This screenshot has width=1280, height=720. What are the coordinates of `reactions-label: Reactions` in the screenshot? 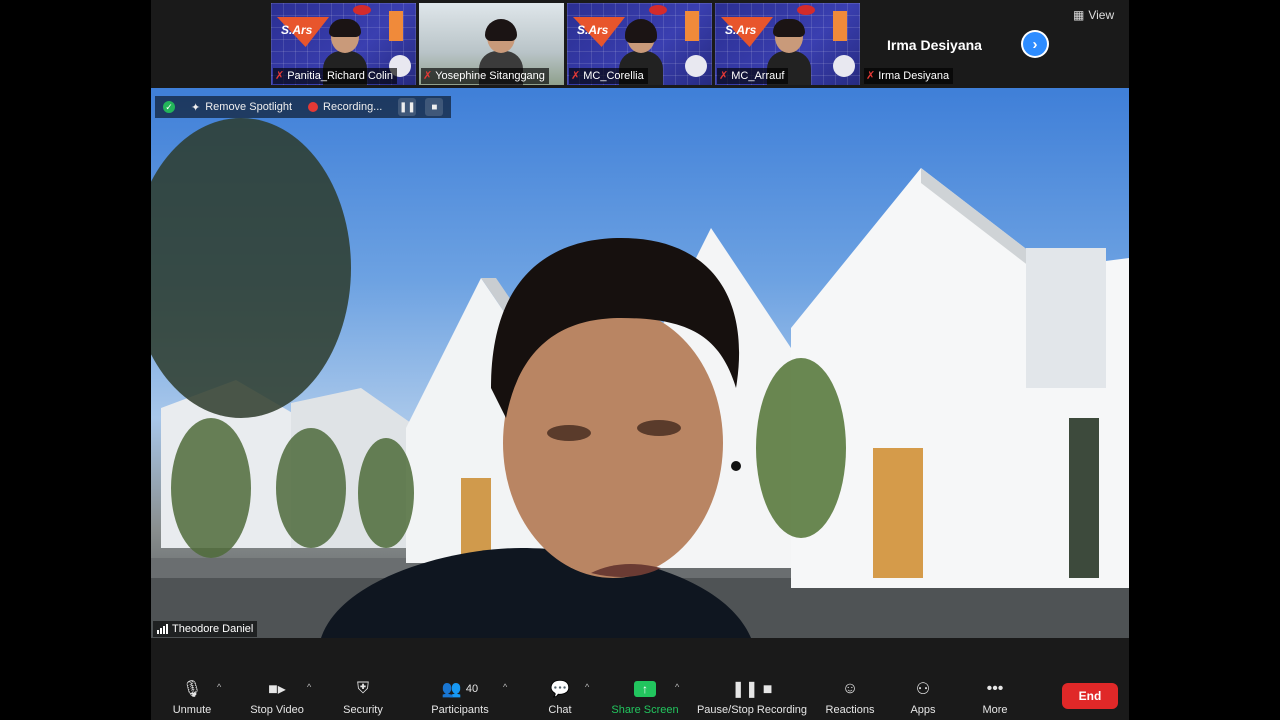 It's located at (850, 710).